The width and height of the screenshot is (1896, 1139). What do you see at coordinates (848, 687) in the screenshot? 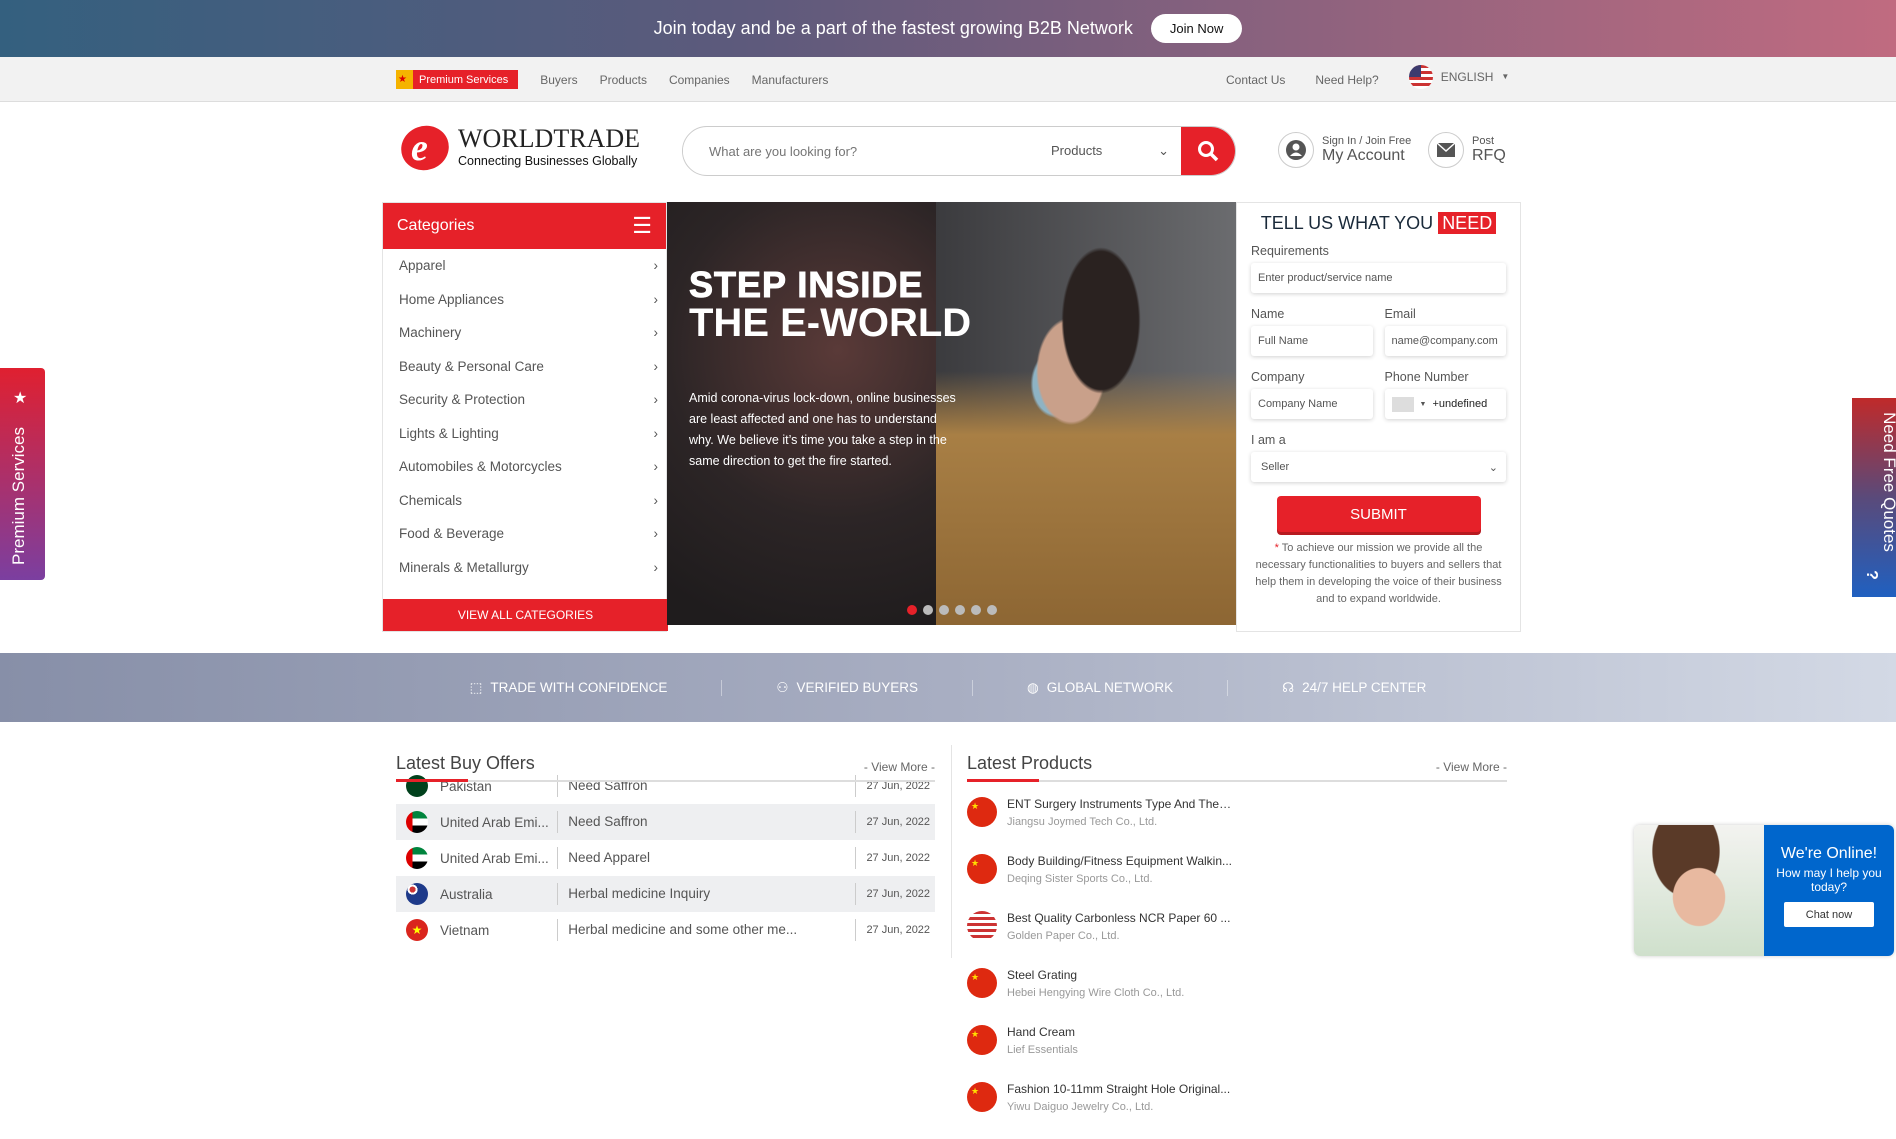
I see `feature-verified: ⚇ VERIFIED BUYERS` at bounding box center [848, 687].